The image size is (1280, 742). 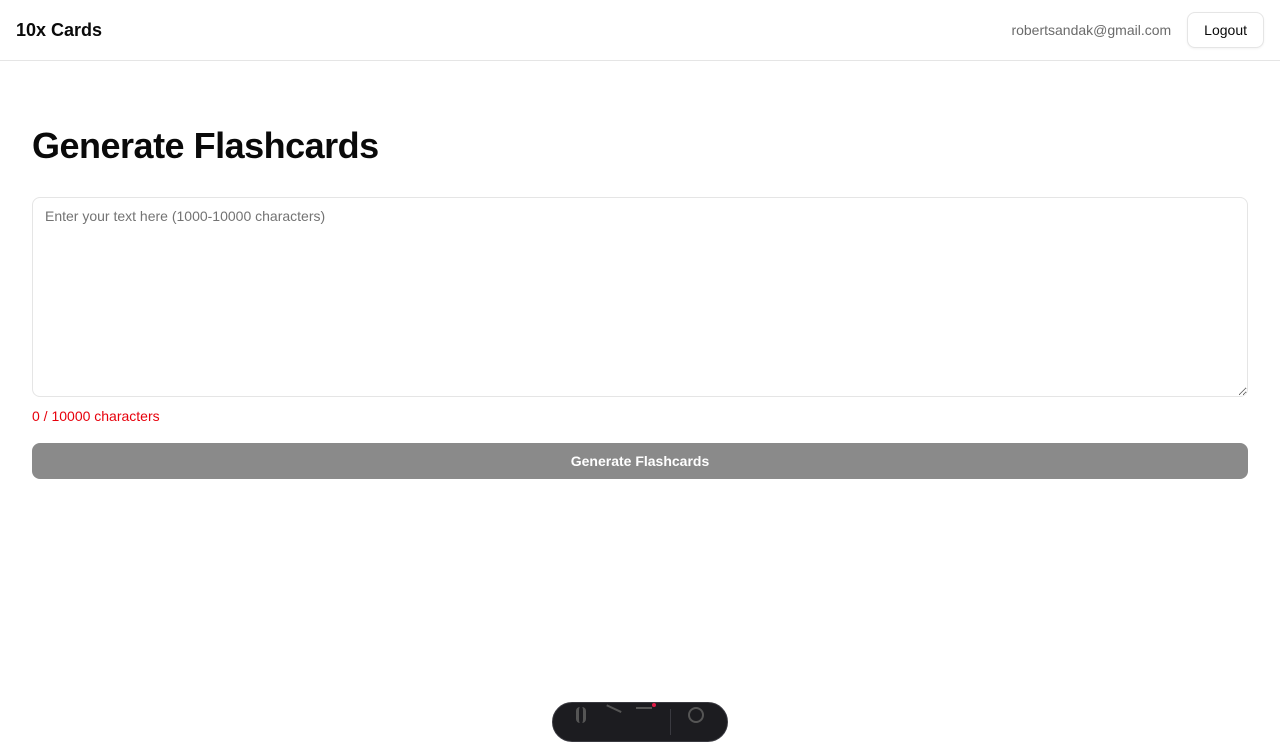 I want to click on dev-toolbar, so click(x=640, y=722).